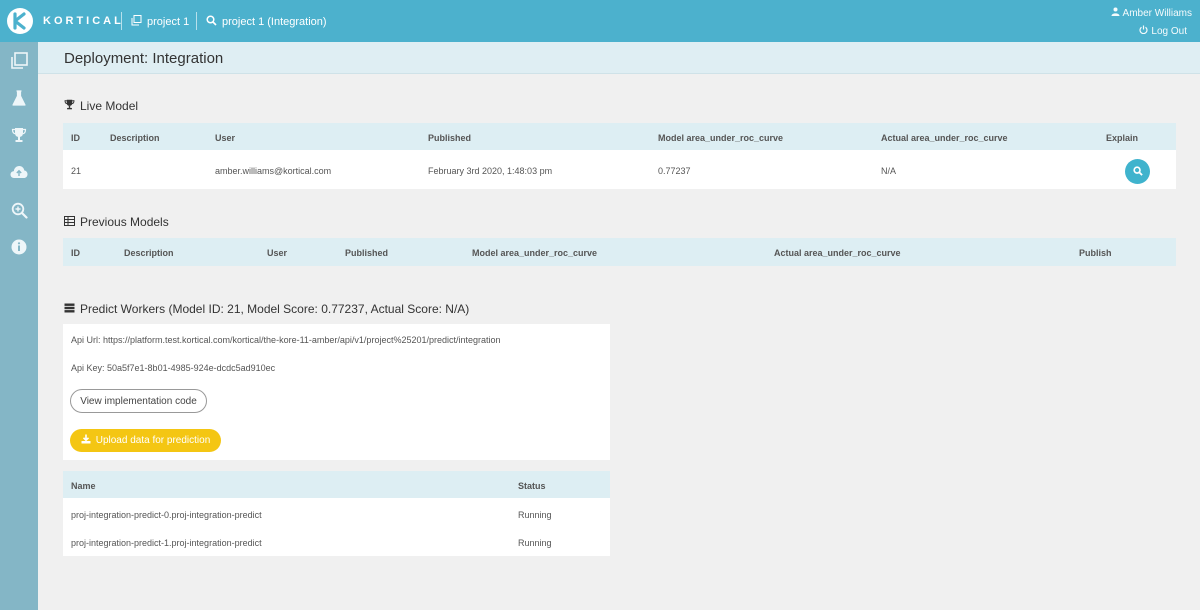 The height and width of the screenshot is (610, 1200). What do you see at coordinates (19, 172) in the screenshot?
I see `cloud-upload-icon` at bounding box center [19, 172].